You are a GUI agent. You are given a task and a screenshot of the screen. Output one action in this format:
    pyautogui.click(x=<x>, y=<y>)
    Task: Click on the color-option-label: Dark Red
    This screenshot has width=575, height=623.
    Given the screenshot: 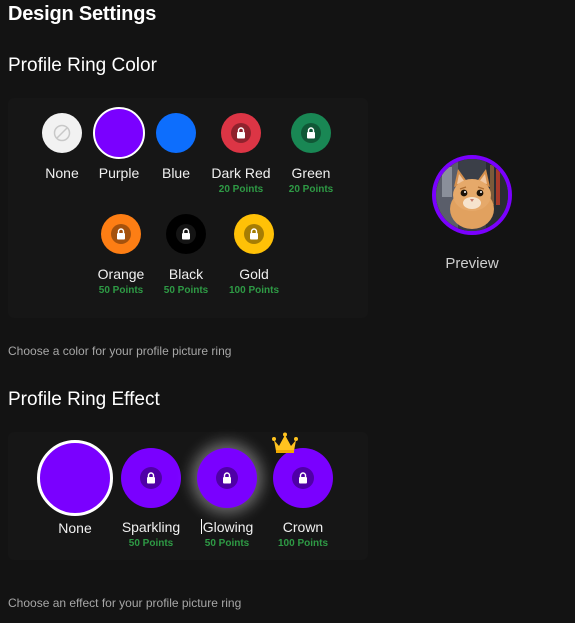 What is the action you would take?
    pyautogui.click(x=241, y=173)
    